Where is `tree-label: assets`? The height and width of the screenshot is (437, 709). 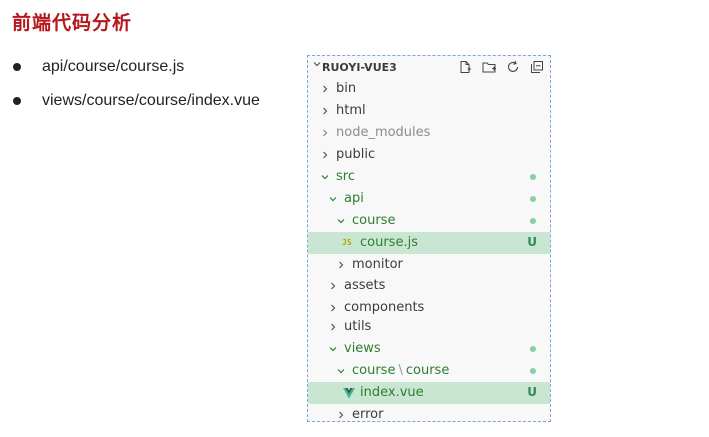
tree-label: assets is located at coordinates (365, 285).